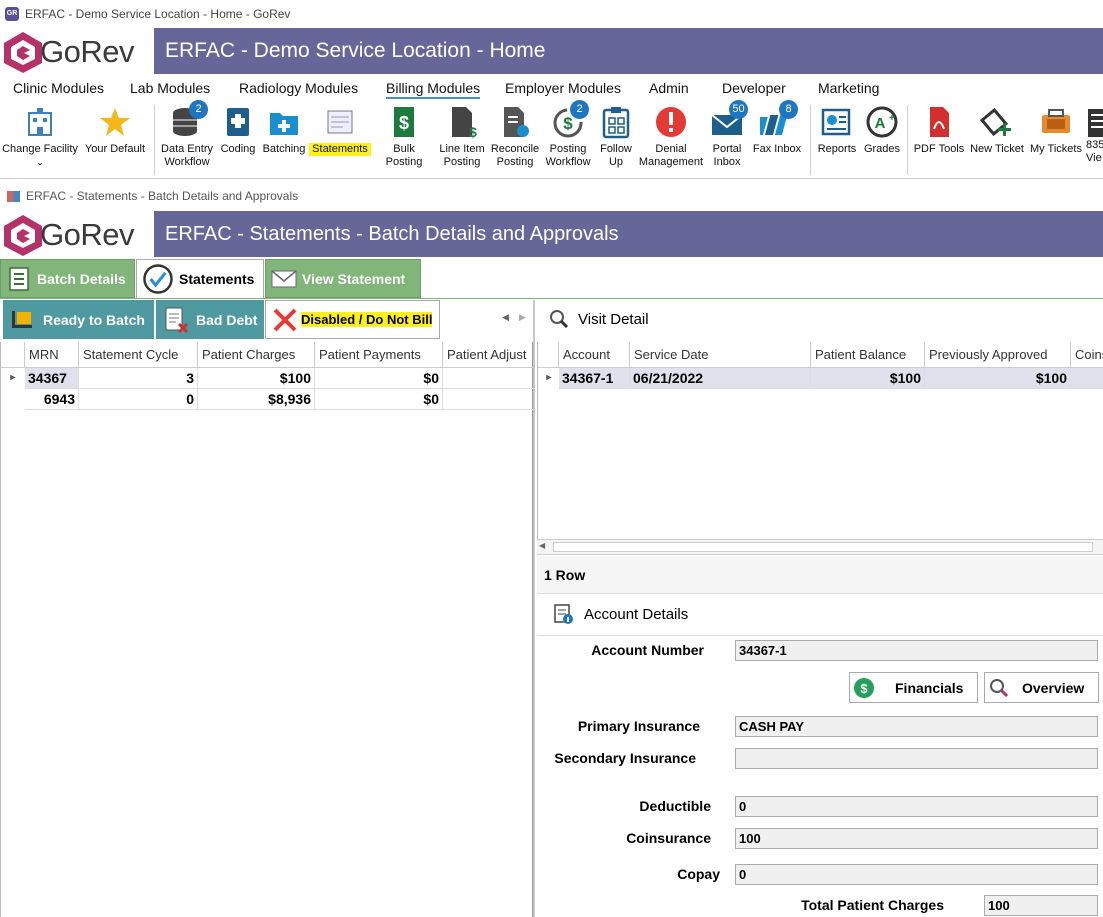 Image resolution: width=1103 pixels, height=917 pixels. I want to click on reconcile-posting-button: Reconcile Posting, so click(515, 137).